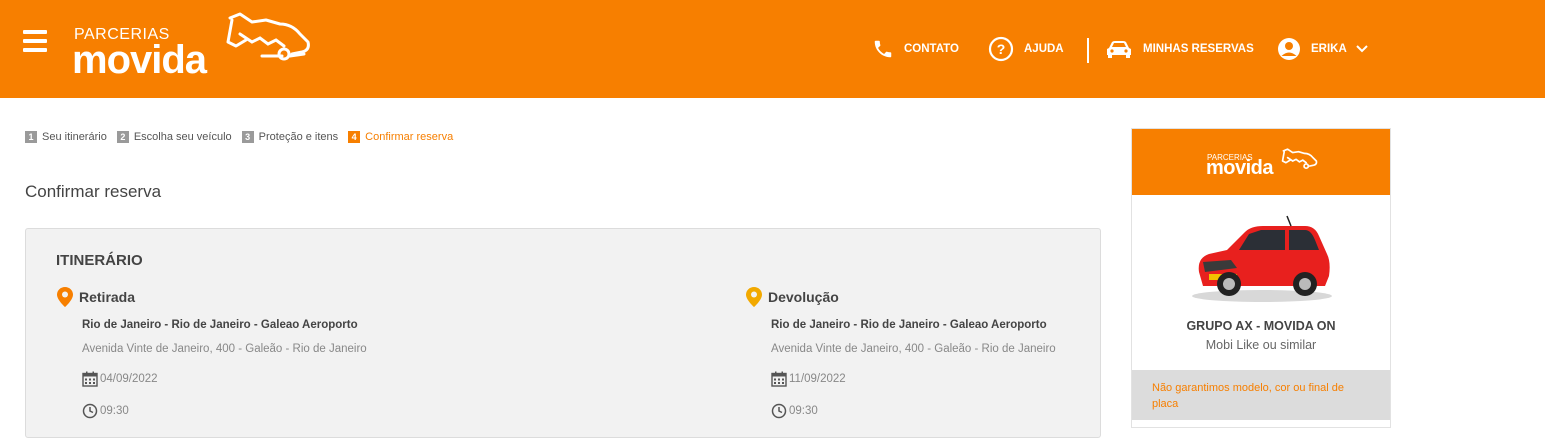 This screenshot has height=438, width=1545. What do you see at coordinates (298, 137) in the screenshot?
I see `step-label: Proteção e itens` at bounding box center [298, 137].